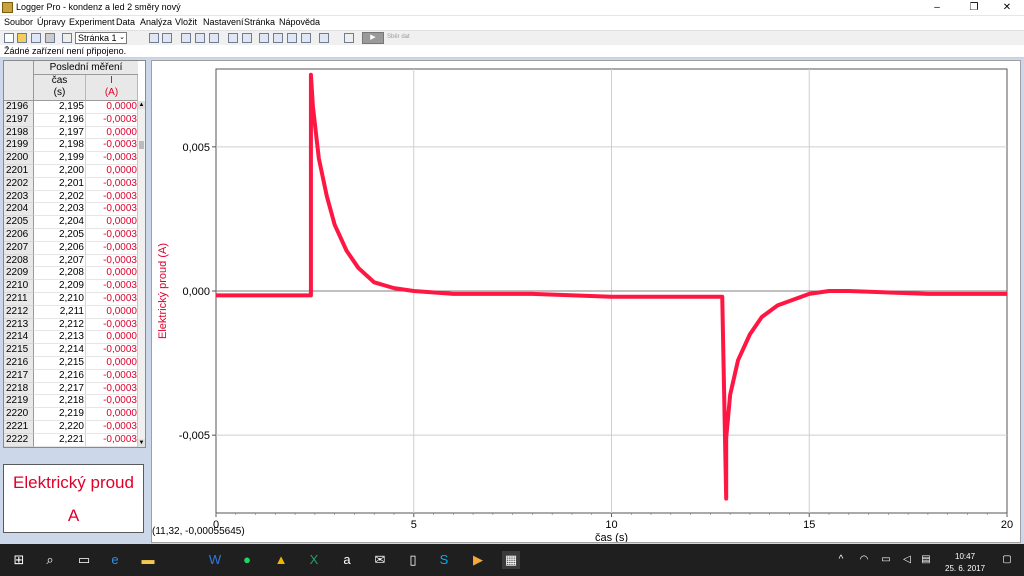  Describe the element at coordinates (141, 105) in the screenshot. I see `scroll-up-icon: ▲` at that location.